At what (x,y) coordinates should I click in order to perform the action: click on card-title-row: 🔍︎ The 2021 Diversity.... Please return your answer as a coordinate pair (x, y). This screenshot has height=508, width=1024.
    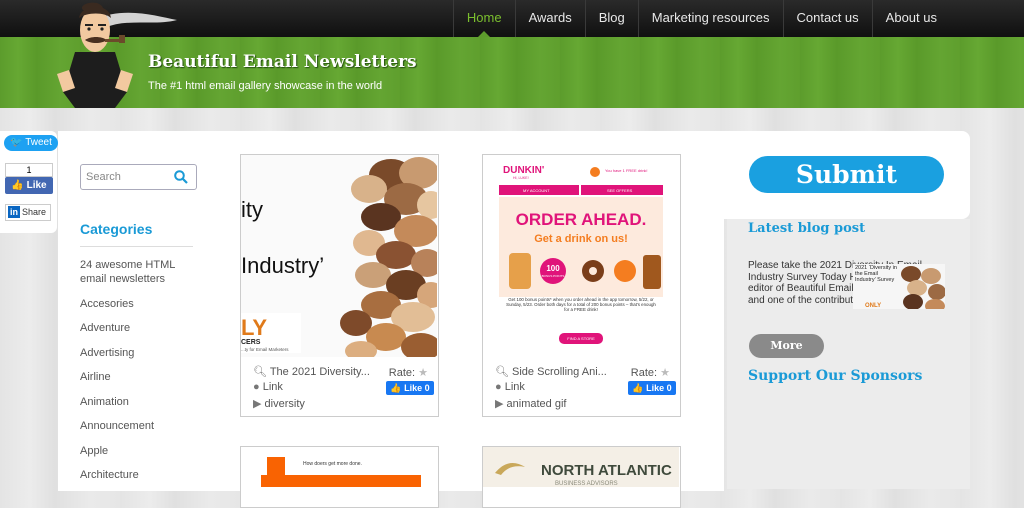
    Looking at the image, I should click on (311, 371).